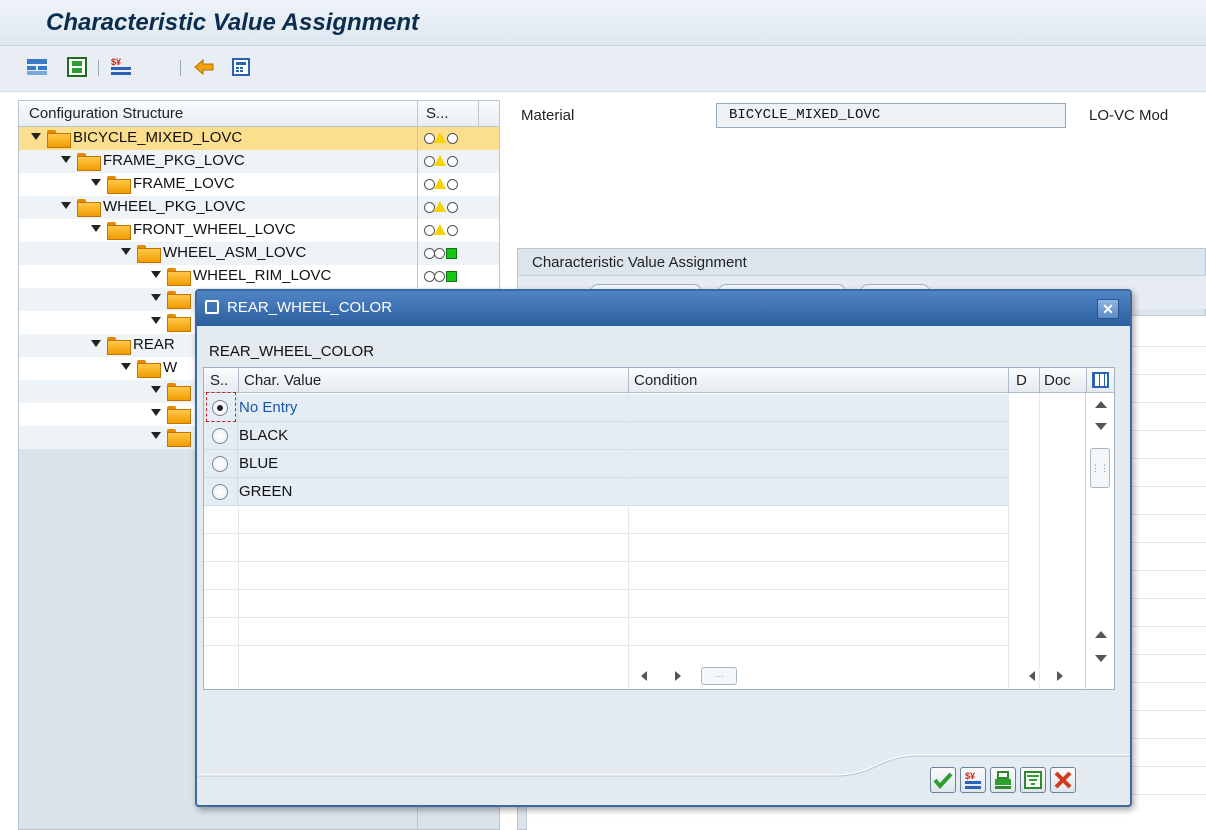 The height and width of the screenshot is (830, 1206). Describe the element at coordinates (310, 307) in the screenshot. I see `dialog-title: REAR_WHEEL_COLOR` at that location.